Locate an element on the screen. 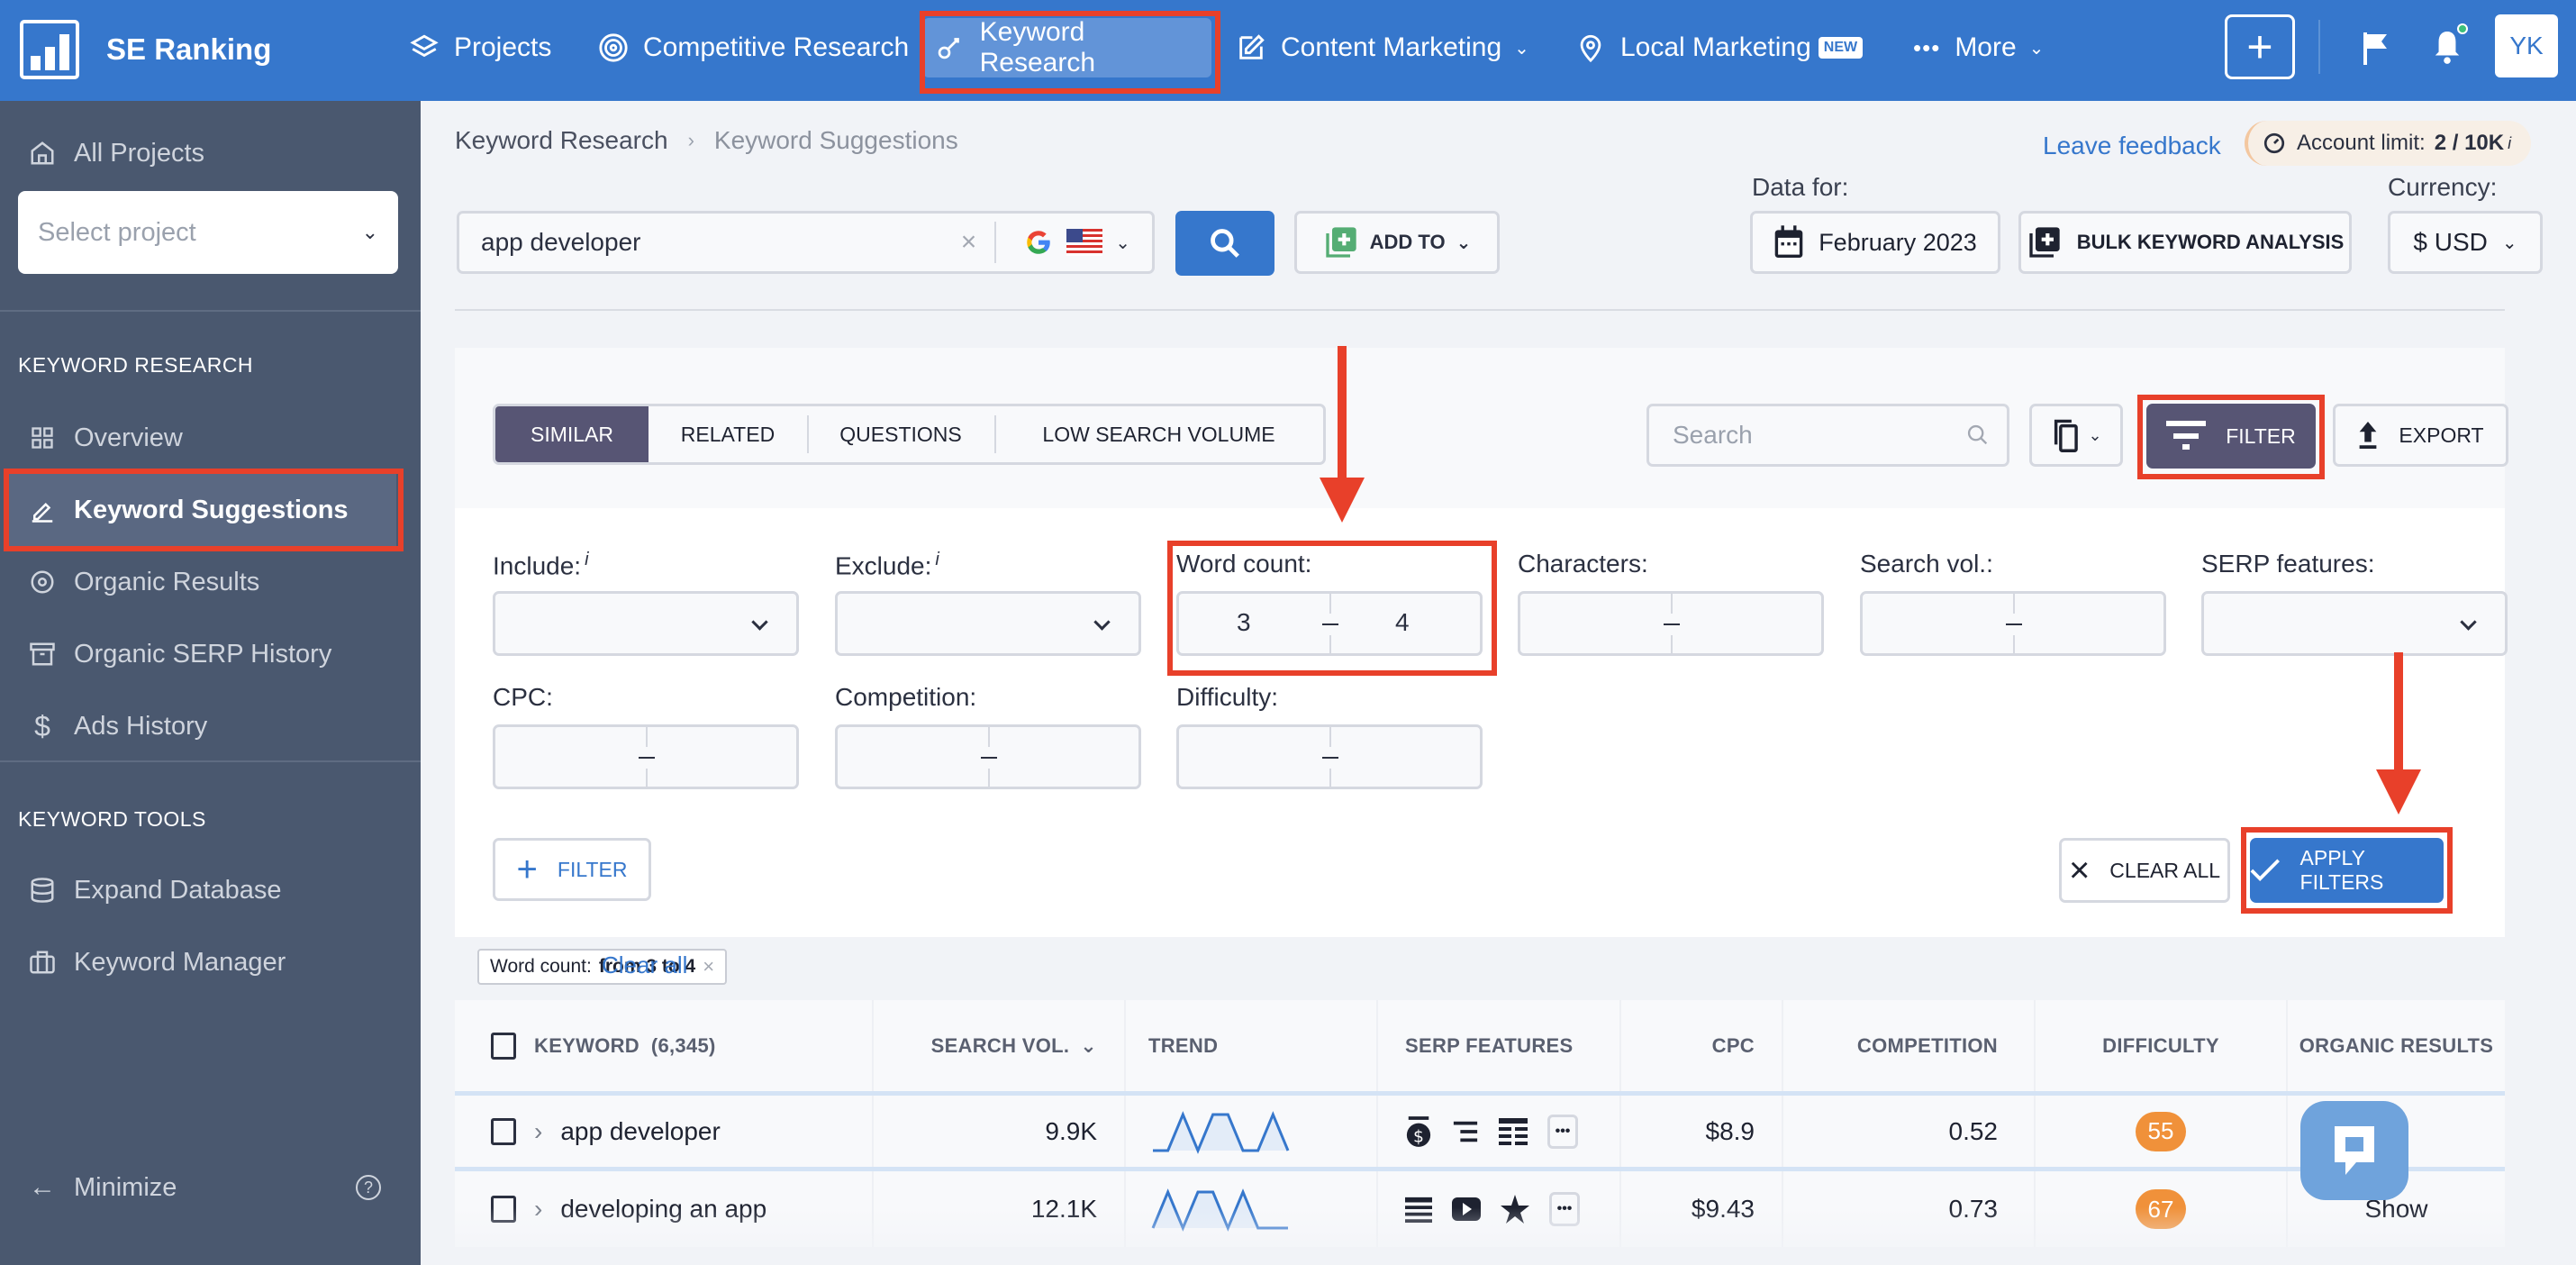 The width and height of the screenshot is (2576, 1265). nav-local-marketing: Local Marketing NEW is located at coordinates (1719, 47).